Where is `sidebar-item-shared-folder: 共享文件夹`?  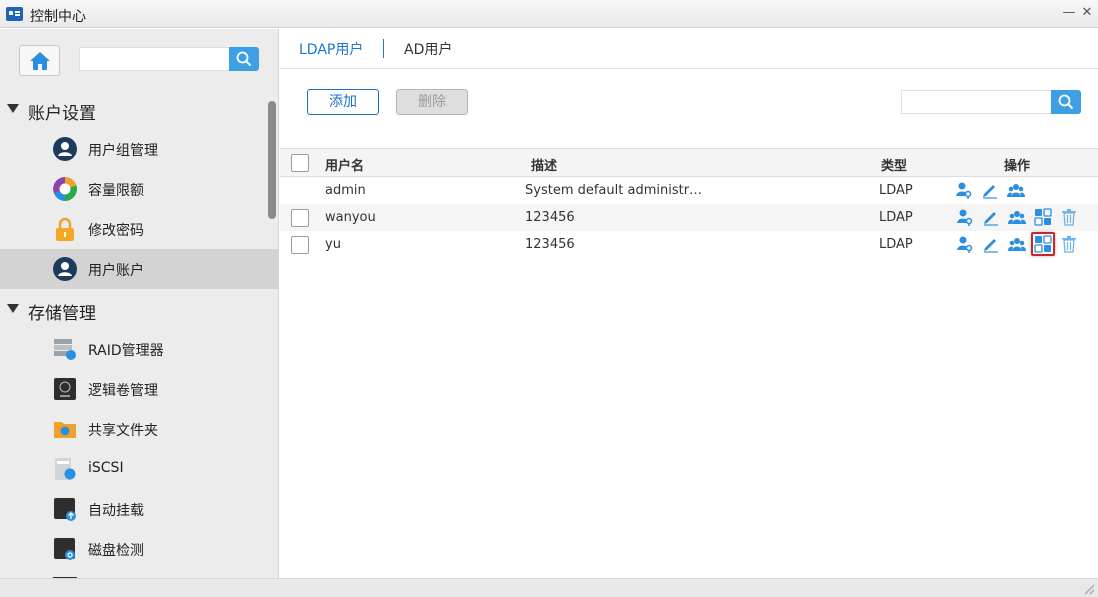 sidebar-item-shared-folder: 共享文件夹 is located at coordinates (139, 429).